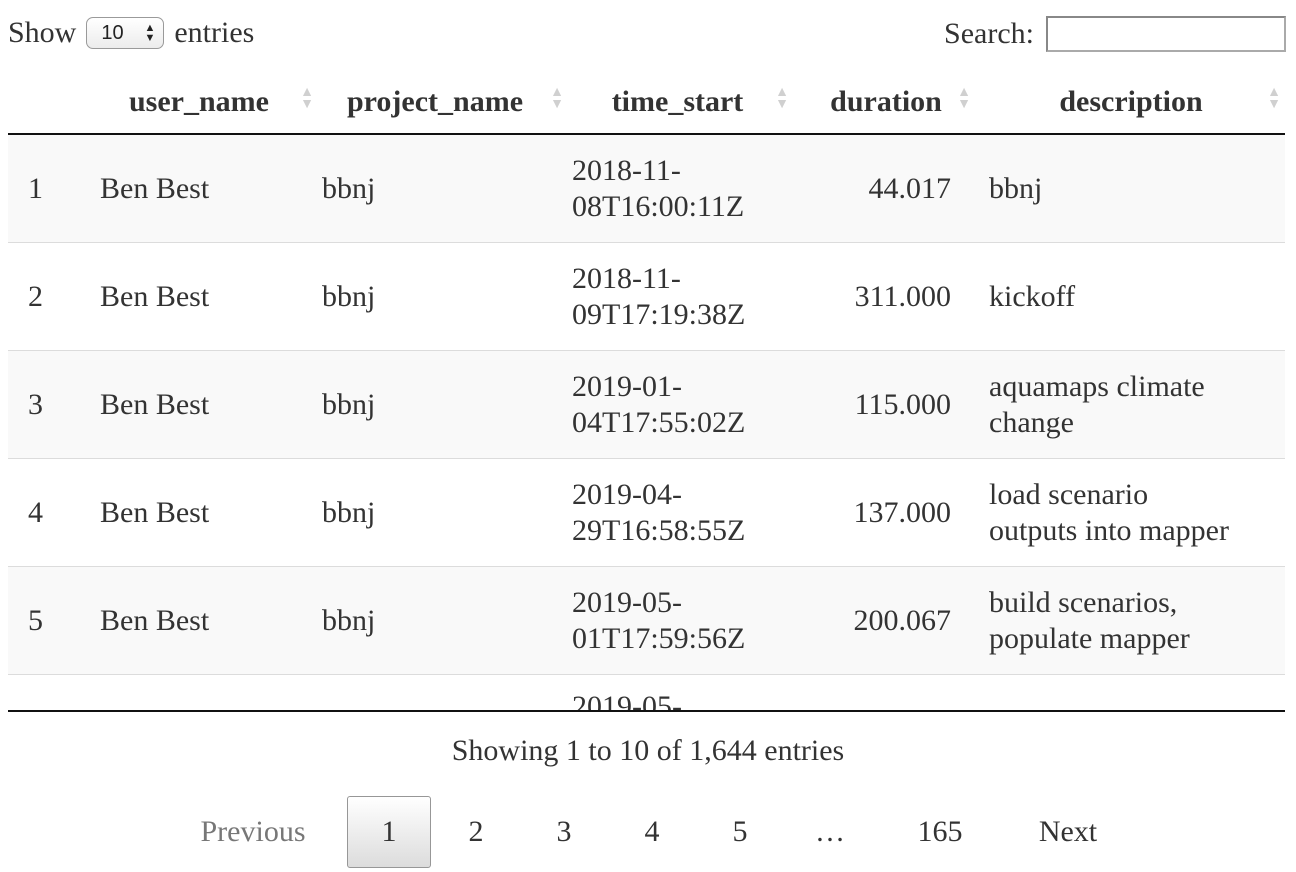  What do you see at coordinates (564, 832) in the screenshot?
I see `page-button-3: 3` at bounding box center [564, 832].